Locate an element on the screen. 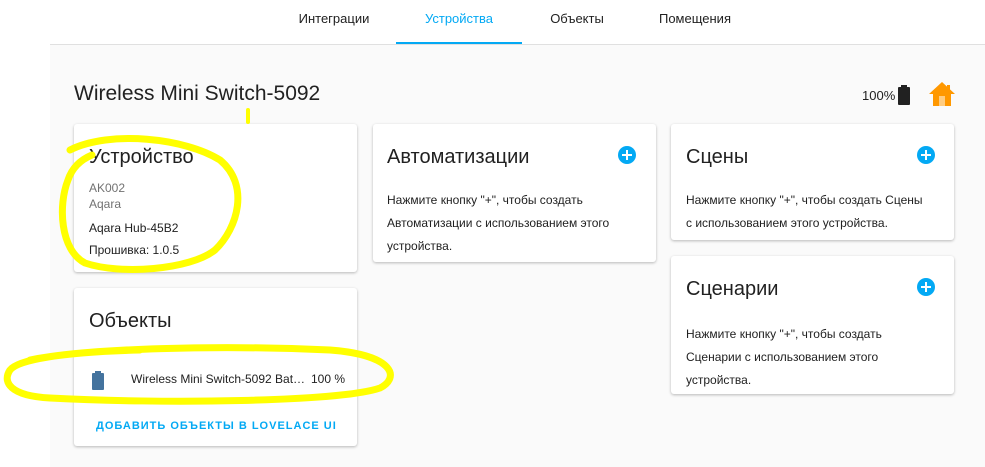  device-model: AK002 is located at coordinates (107, 188).